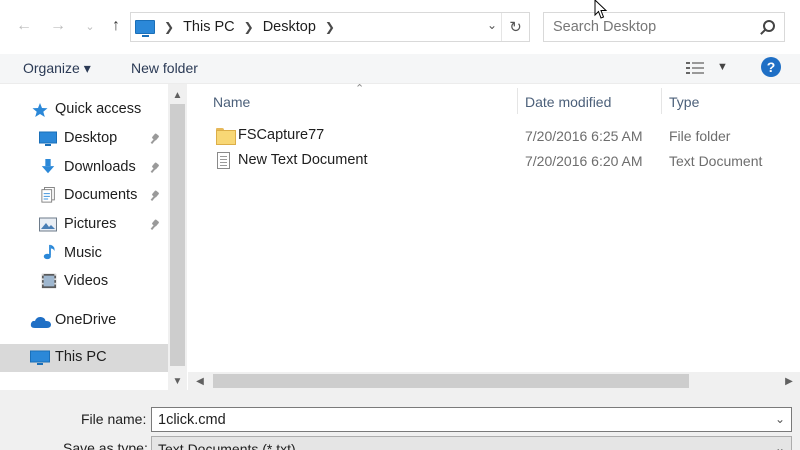 This screenshot has width=800, height=450. I want to click on file-name-label: File name:, so click(114, 419).